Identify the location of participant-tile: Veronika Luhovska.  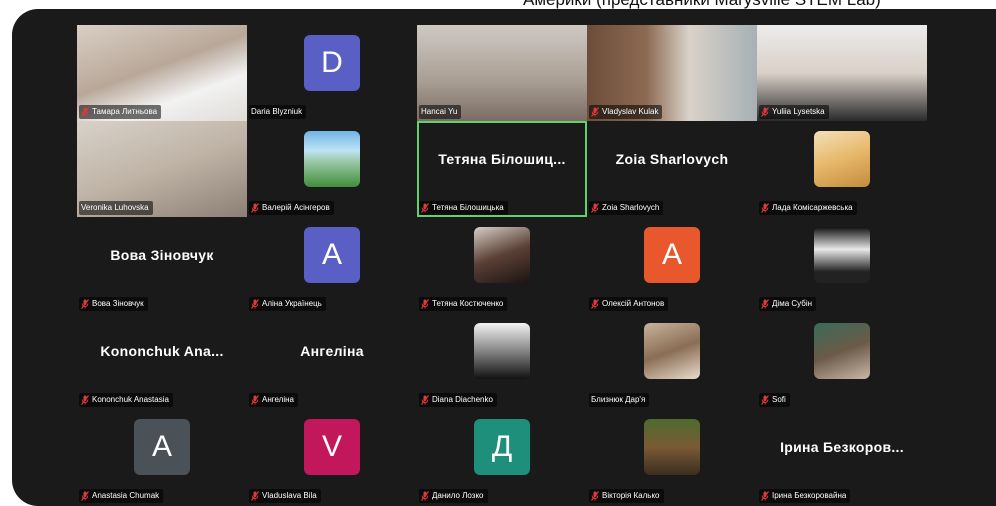
(162, 169).